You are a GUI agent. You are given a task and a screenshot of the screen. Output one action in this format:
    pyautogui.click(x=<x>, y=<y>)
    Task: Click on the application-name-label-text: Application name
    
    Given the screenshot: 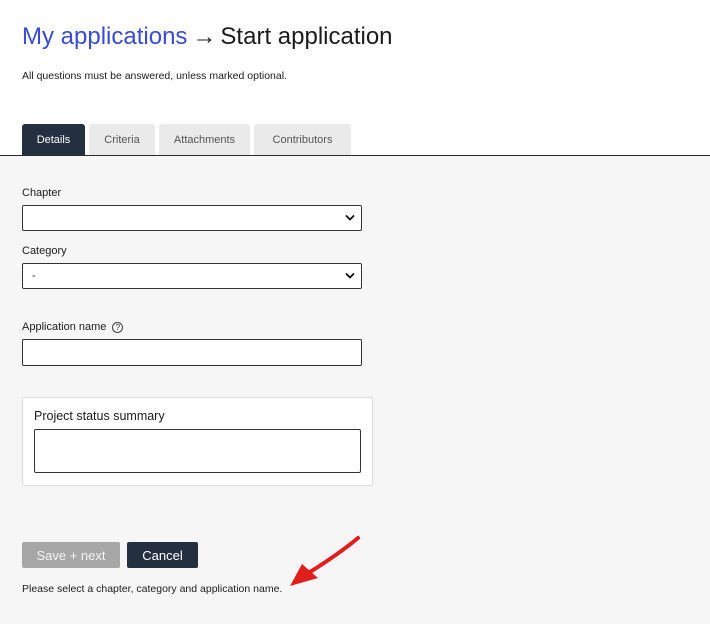 What is the action you would take?
    pyautogui.click(x=64, y=327)
    